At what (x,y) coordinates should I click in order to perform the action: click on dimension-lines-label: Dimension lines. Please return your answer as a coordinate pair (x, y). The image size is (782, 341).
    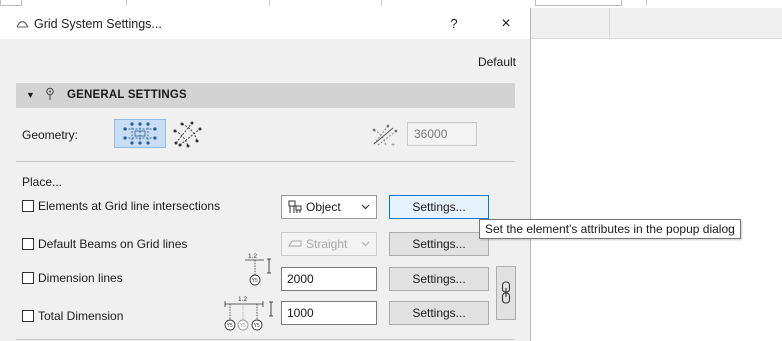
    Looking at the image, I should click on (80, 278).